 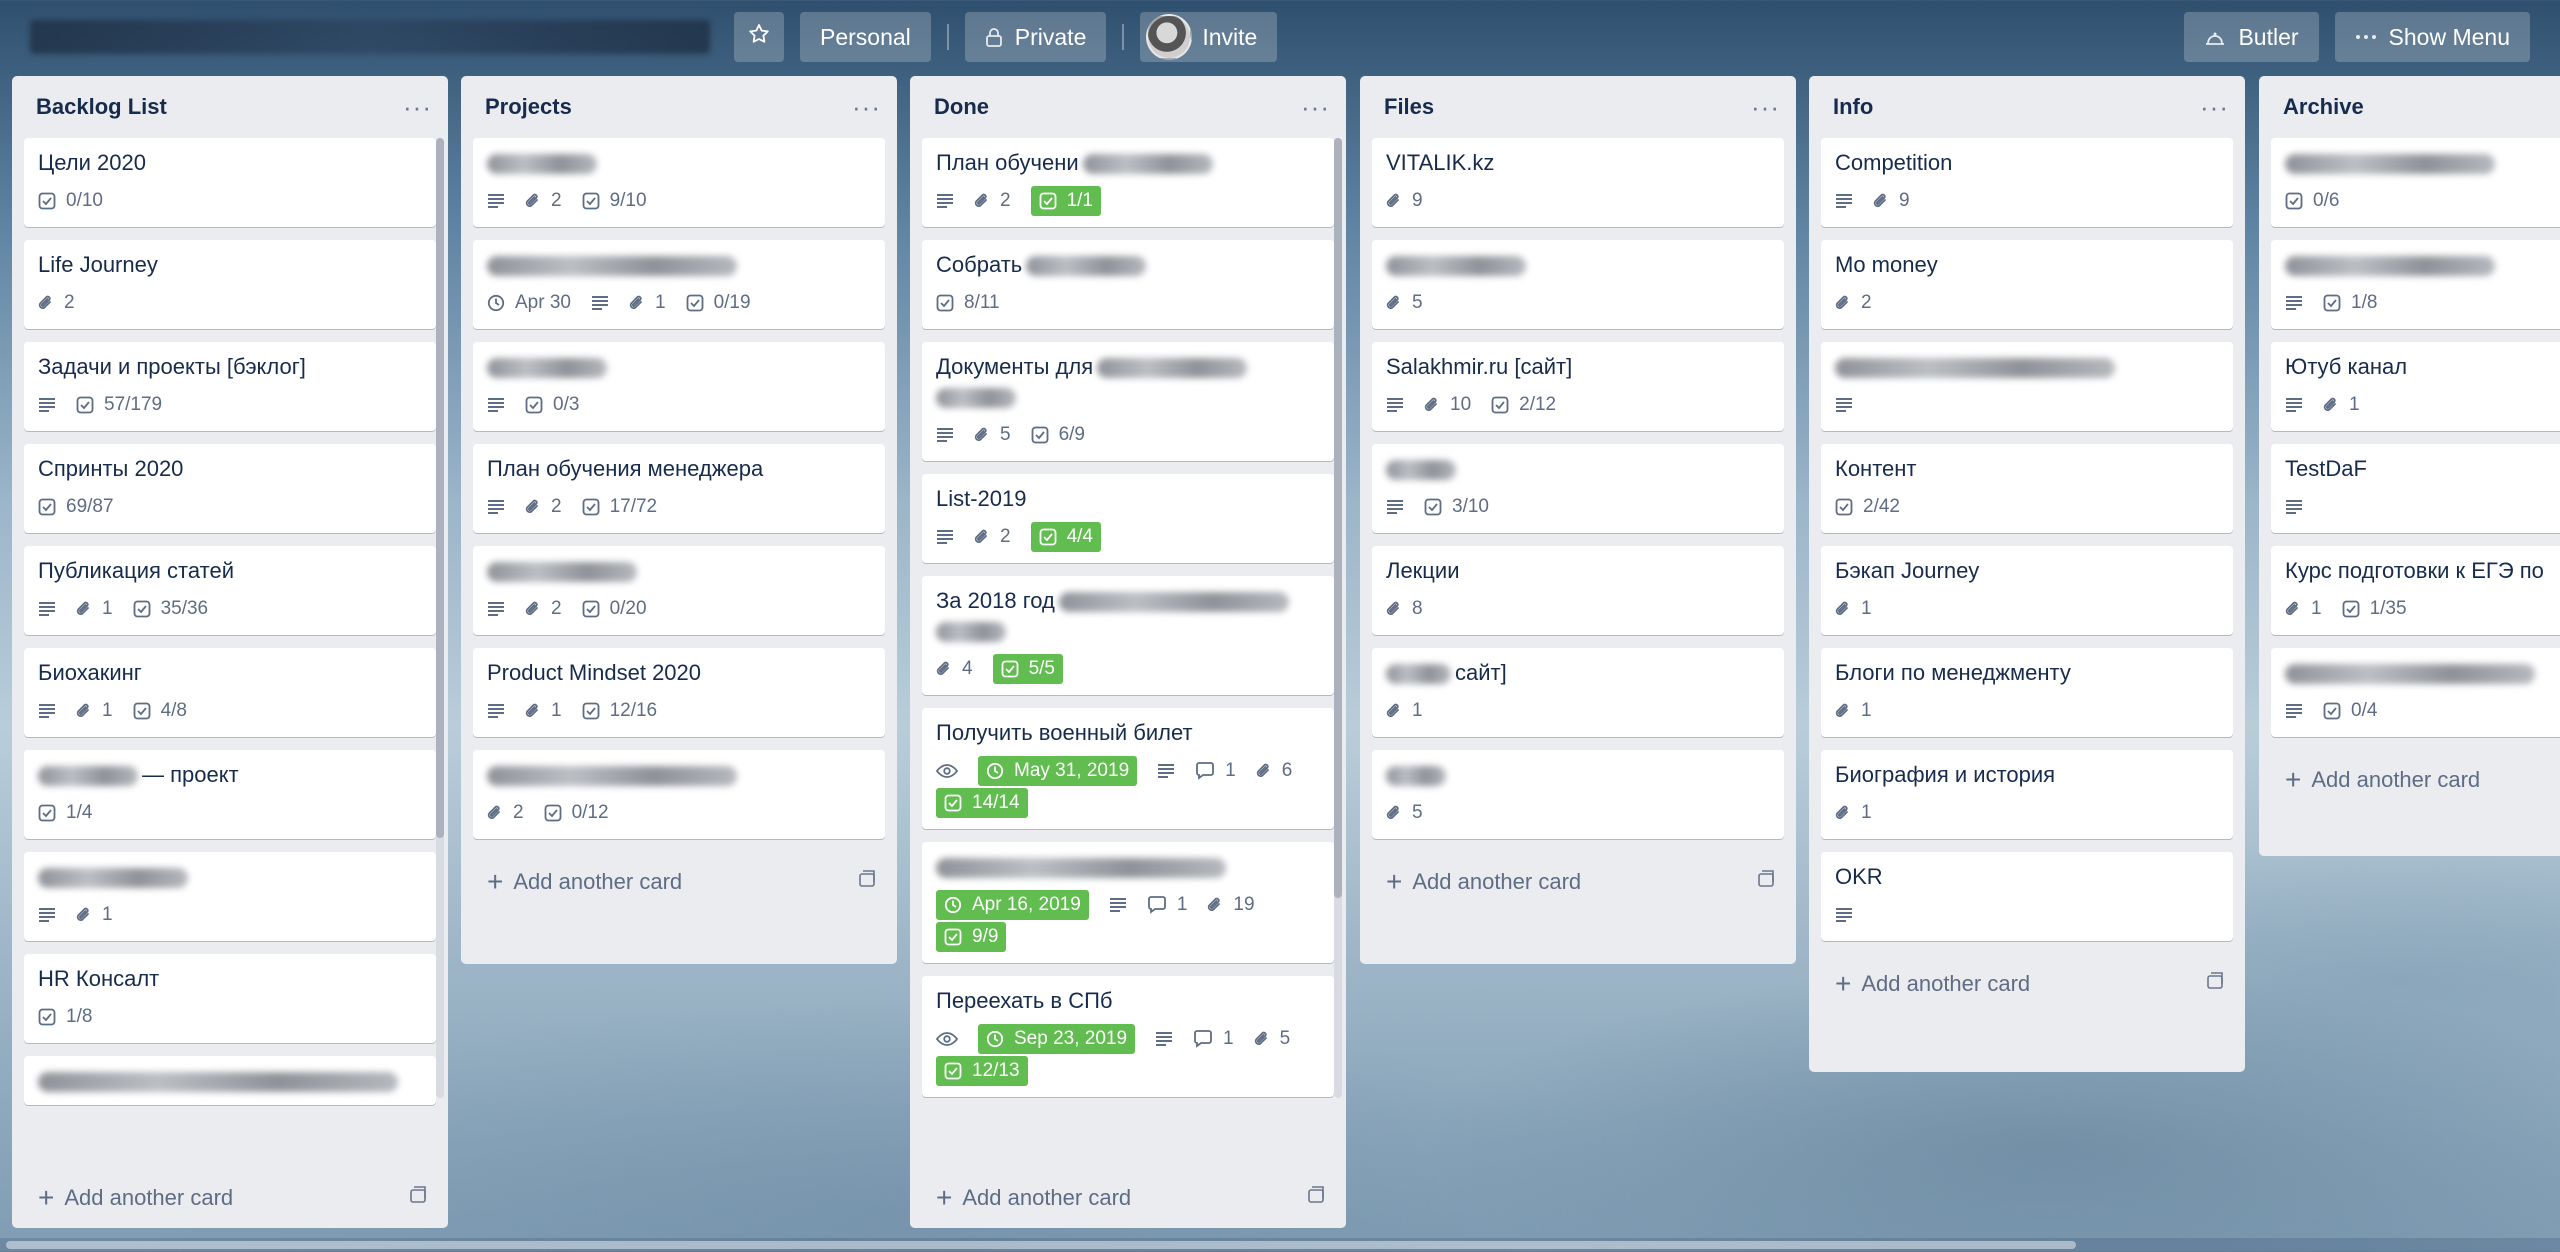 What do you see at coordinates (2415, 488) in the screenshot?
I see `card: TestDaF` at bounding box center [2415, 488].